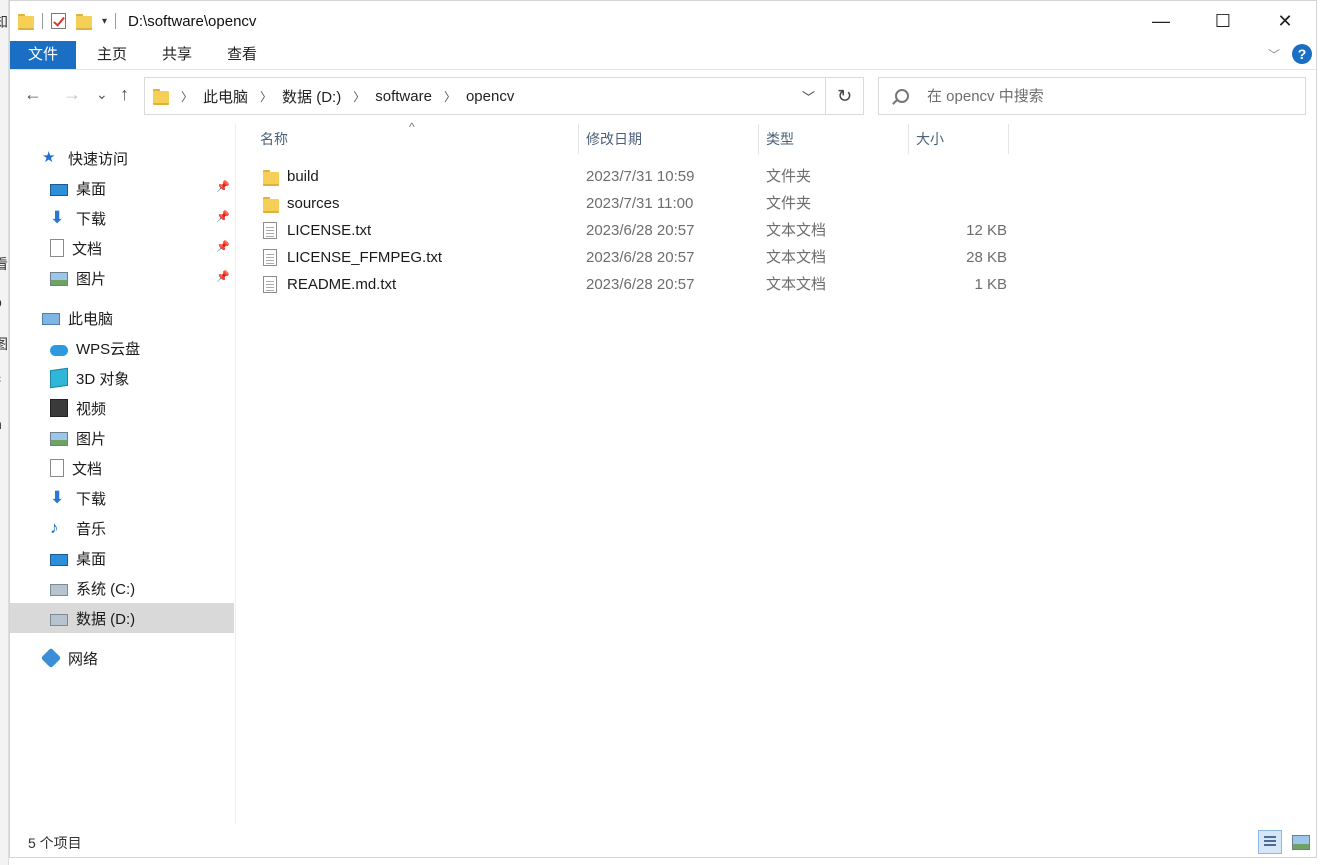  What do you see at coordinates (1302, 54) in the screenshot?
I see `help-icon: ?` at bounding box center [1302, 54].